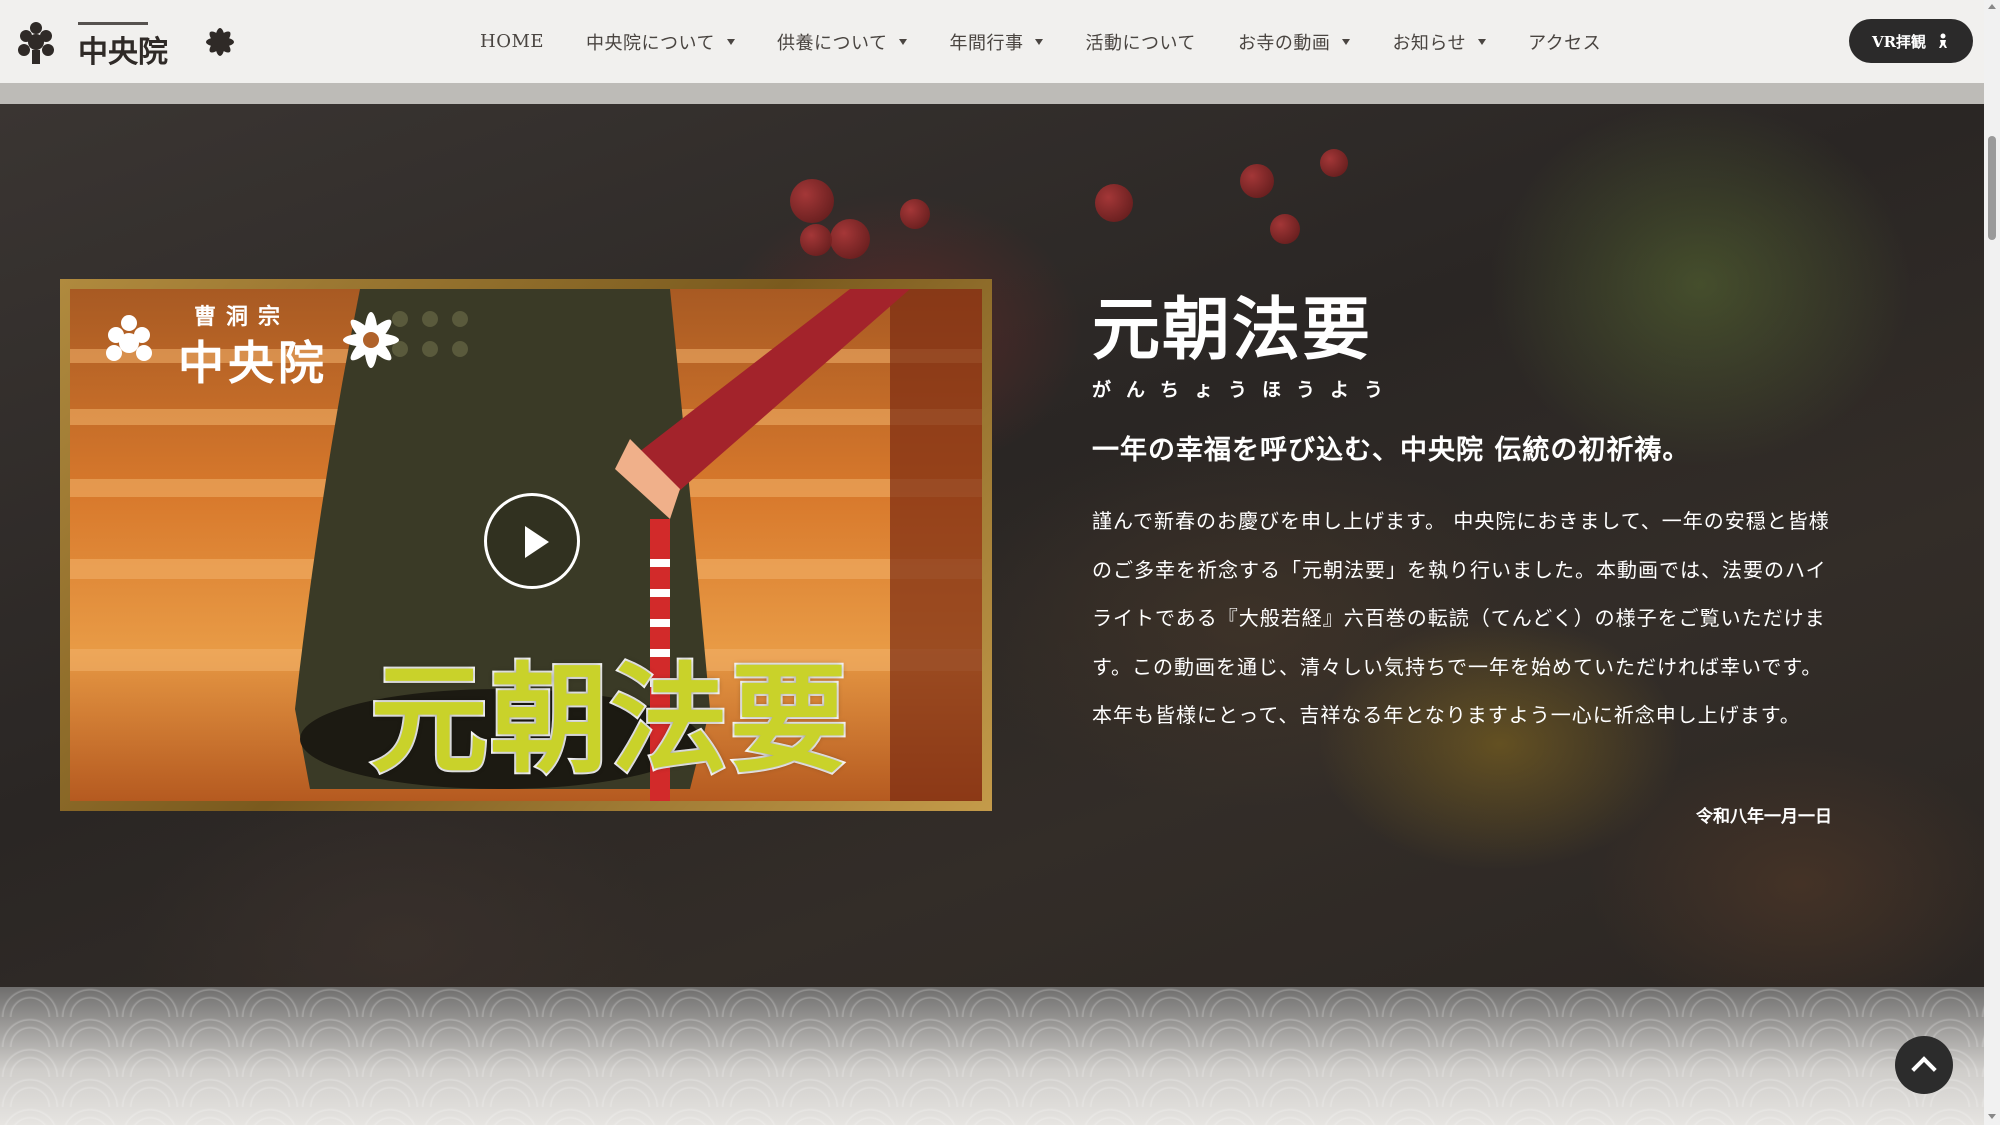 This screenshot has width=2000, height=1125. Describe the element at coordinates (986, 43) in the screenshot. I see `nav-events-label: 年間行事` at that location.